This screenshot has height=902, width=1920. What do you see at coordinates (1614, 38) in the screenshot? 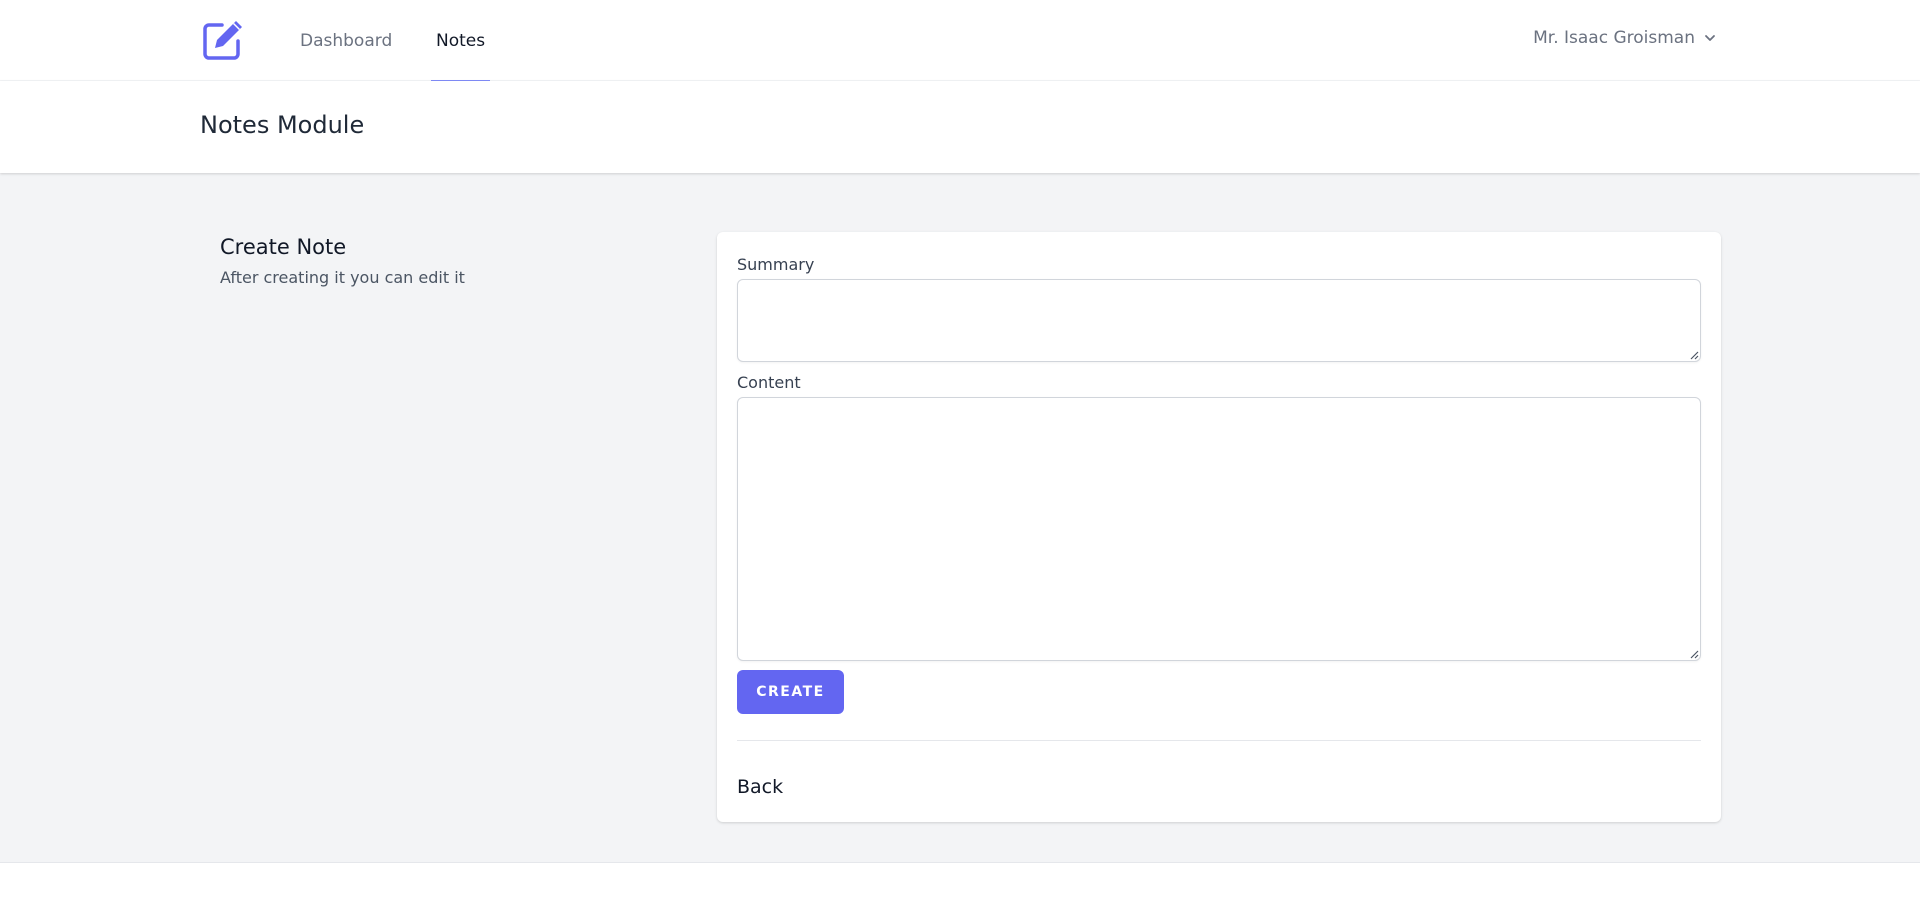
I see `user-name: Mr. Isaac Groisman` at bounding box center [1614, 38].